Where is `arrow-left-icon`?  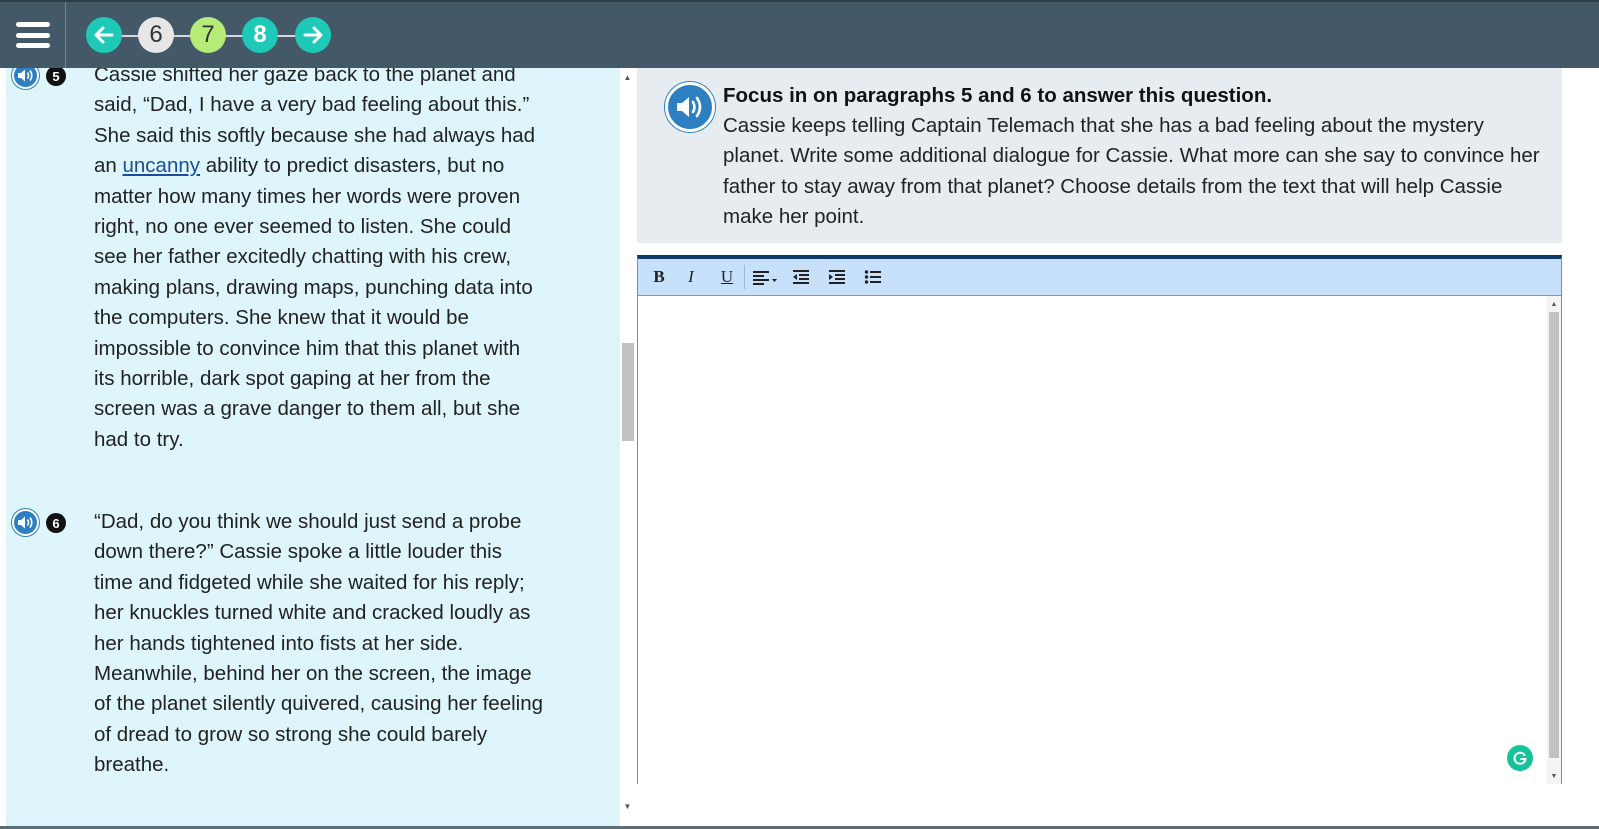
arrow-left-icon is located at coordinates (104, 35).